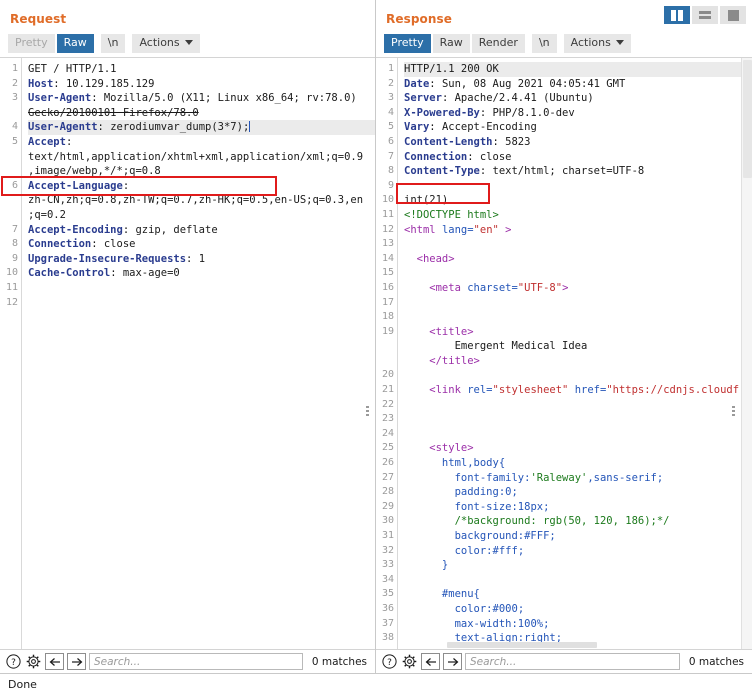 This screenshot has width=752, height=695. What do you see at coordinates (578, 463) in the screenshot?
I see `response-code-line: html,body{` at bounding box center [578, 463].